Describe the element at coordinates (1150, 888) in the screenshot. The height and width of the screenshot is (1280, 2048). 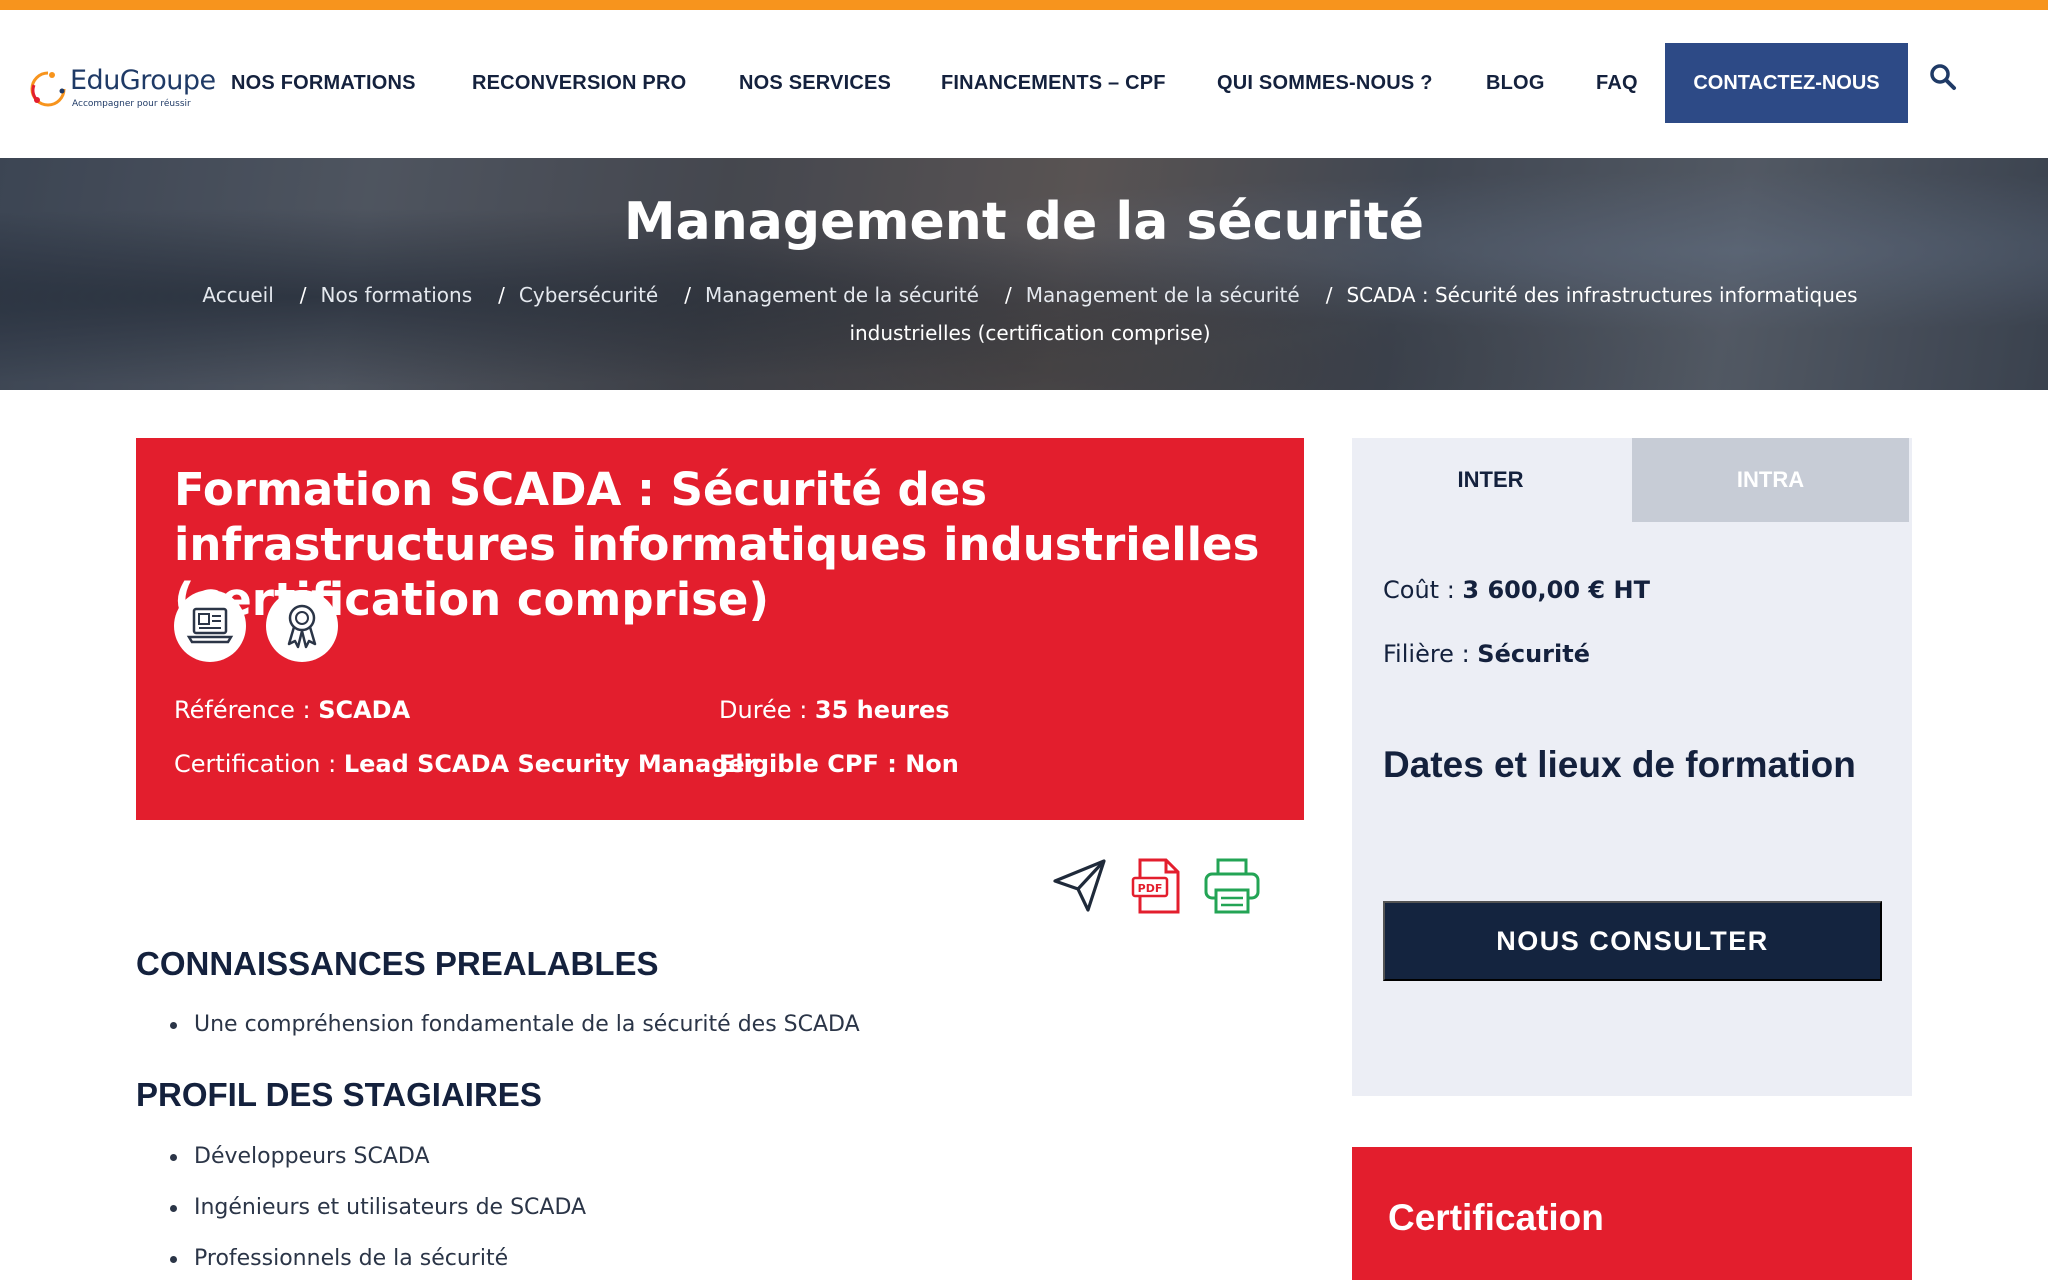
I see `svg-text: PDF` at that location.